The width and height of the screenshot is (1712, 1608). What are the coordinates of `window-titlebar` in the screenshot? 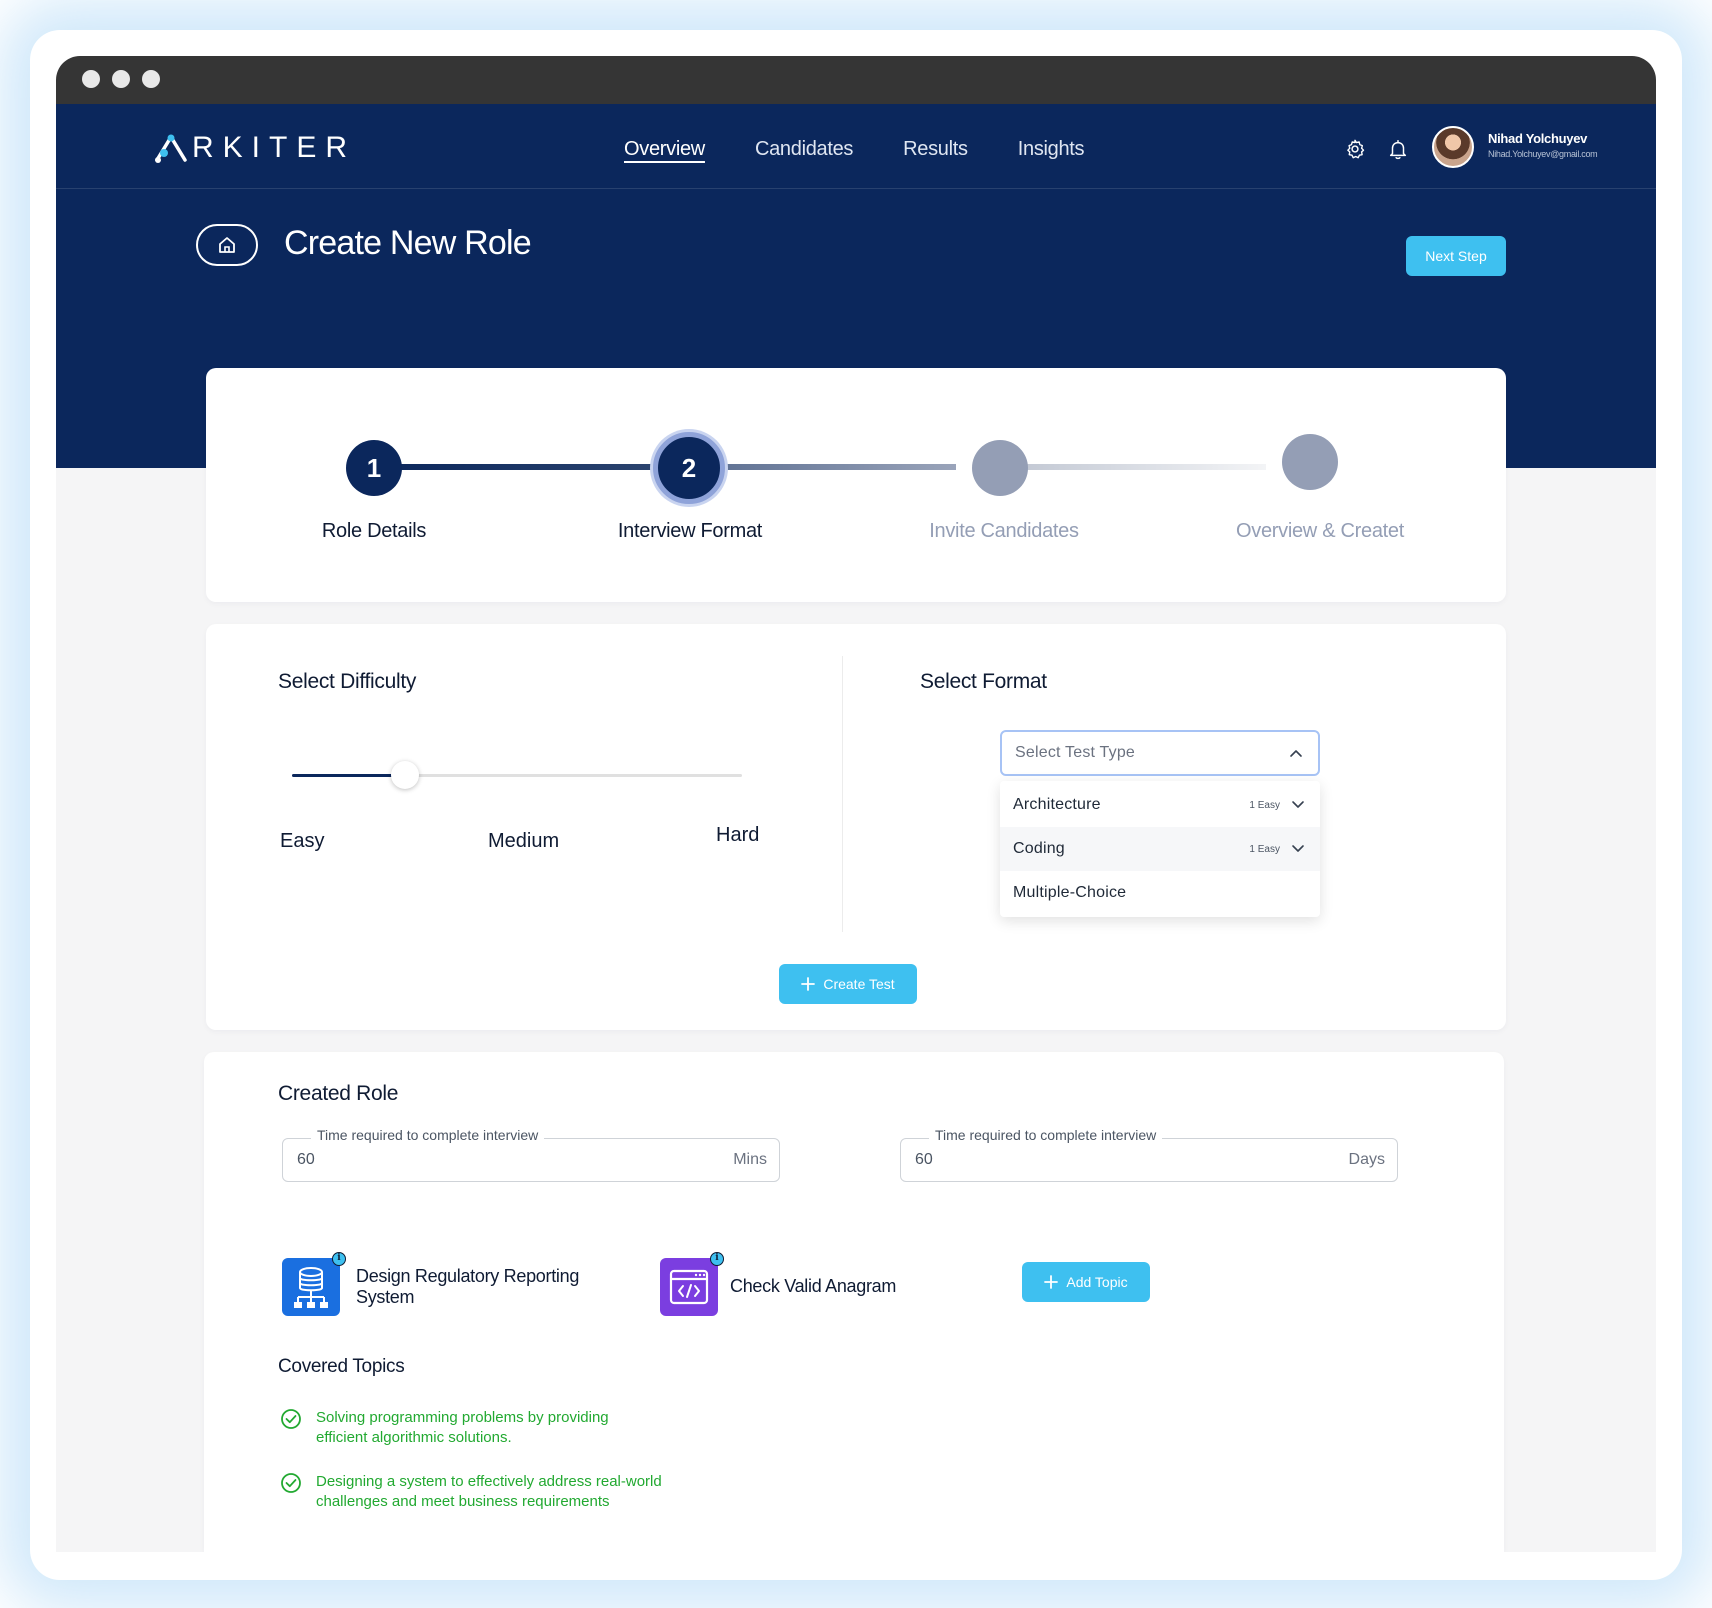 It's located at (856, 80).